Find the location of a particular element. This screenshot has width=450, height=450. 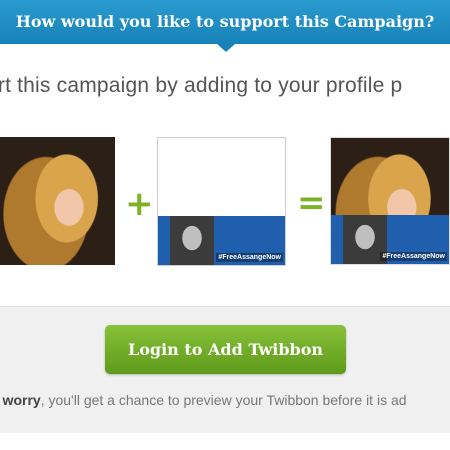

profile-portrait-image is located at coordinates (57, 201).